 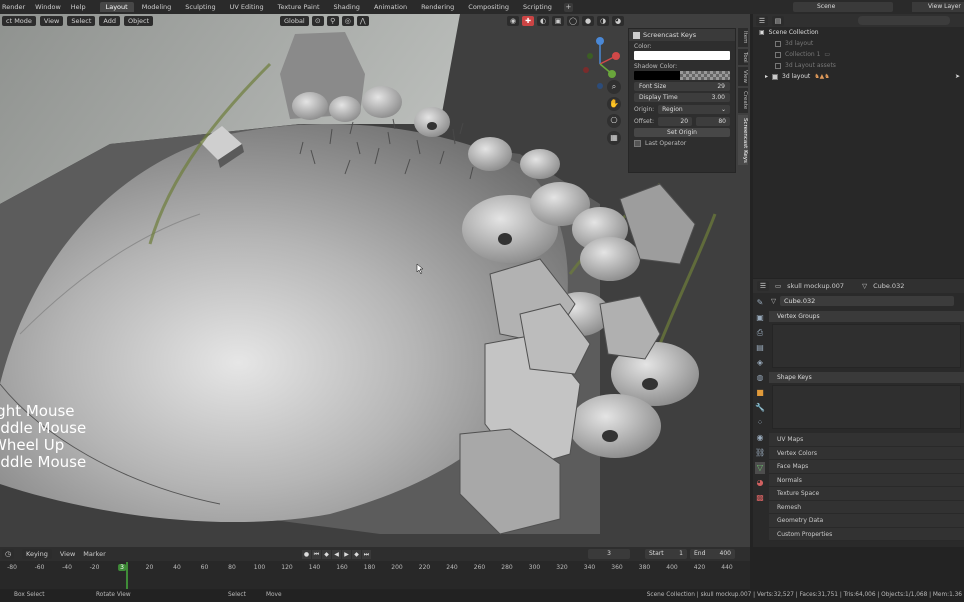 What do you see at coordinates (558, 21) in the screenshot?
I see `xray-icon: ▣` at bounding box center [558, 21].